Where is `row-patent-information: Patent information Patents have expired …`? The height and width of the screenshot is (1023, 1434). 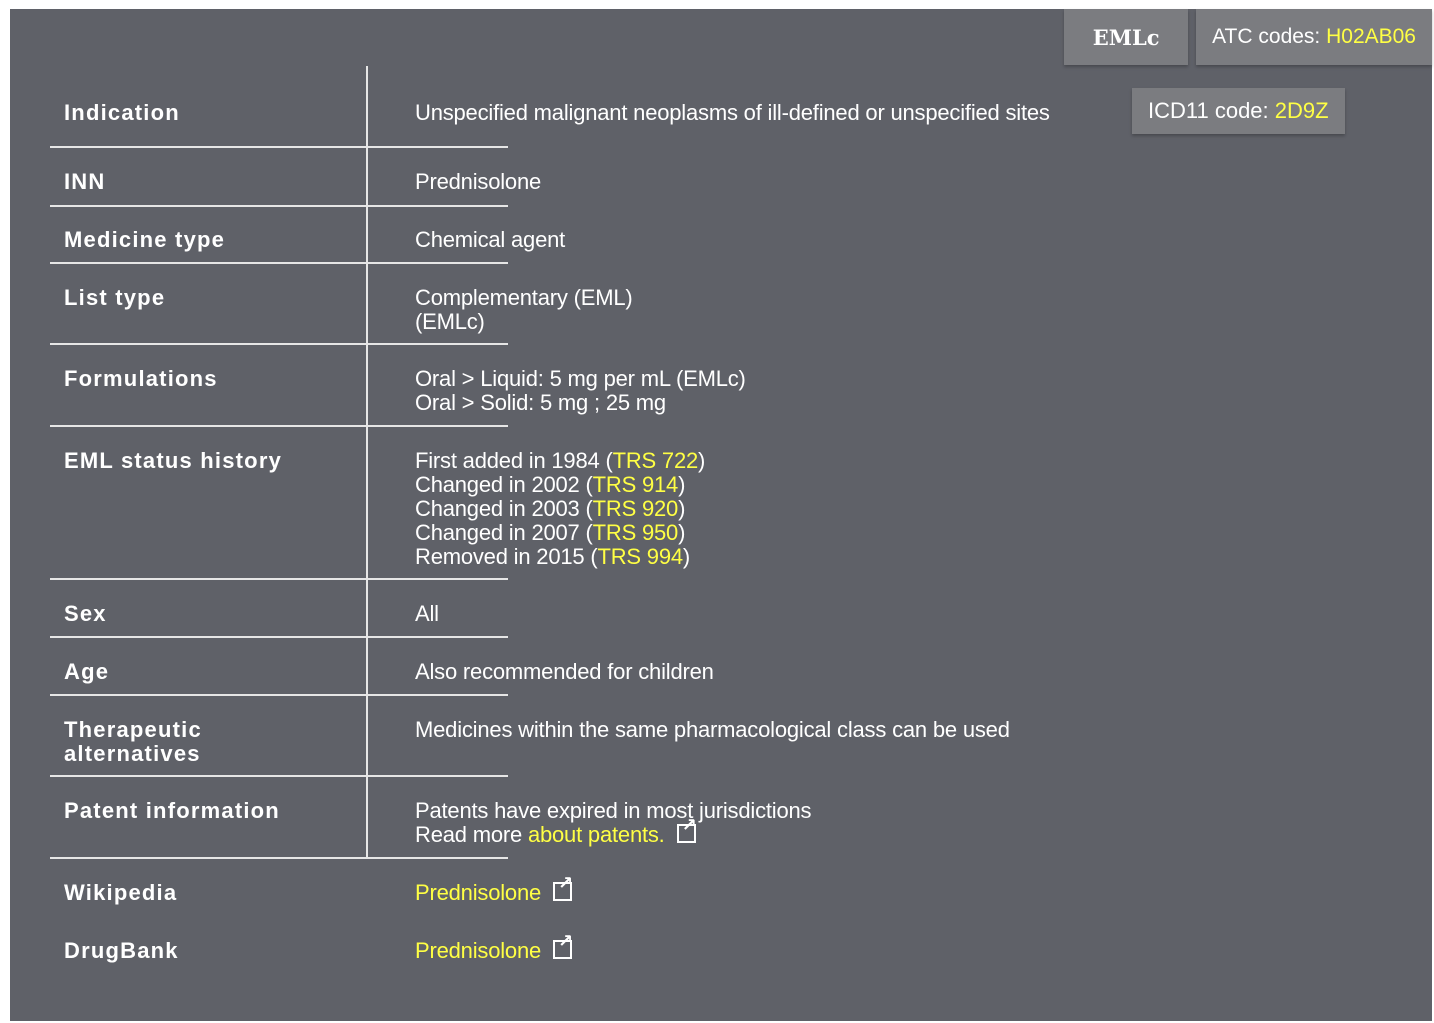
row-patent-information: Patent information Patents have expired … is located at coordinates (730, 818).